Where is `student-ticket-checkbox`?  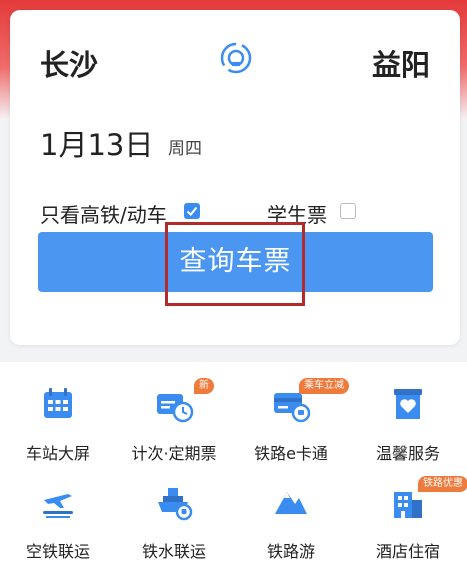 student-ticket-checkbox is located at coordinates (348, 211).